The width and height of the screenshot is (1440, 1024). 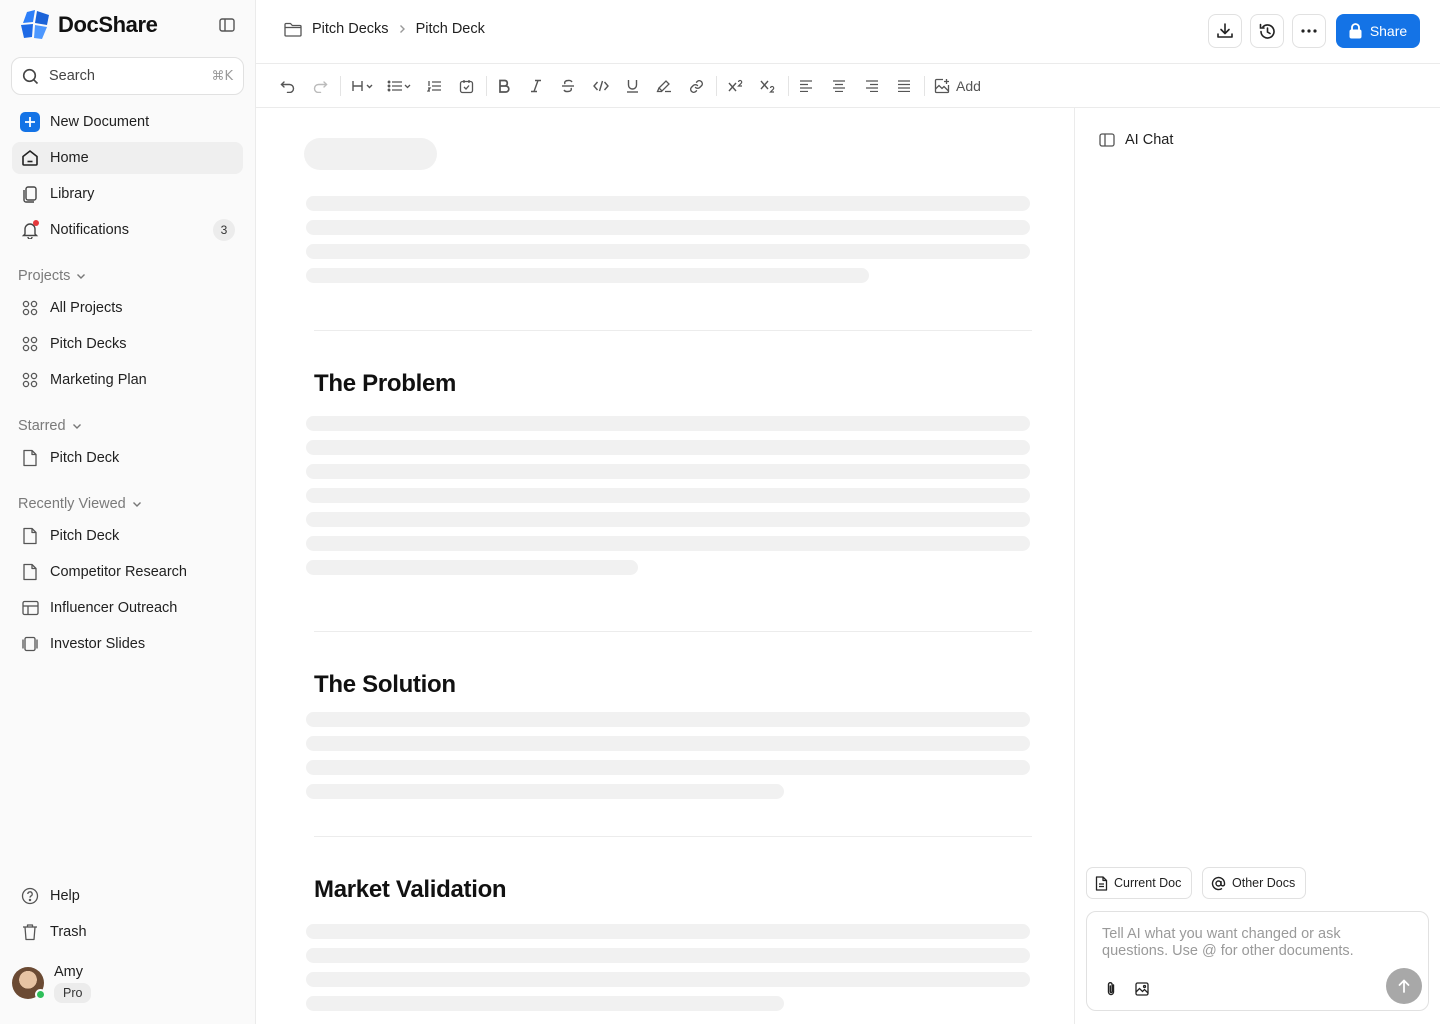 What do you see at coordinates (127, 76) in the screenshot?
I see `search-input: Search ⌘K` at bounding box center [127, 76].